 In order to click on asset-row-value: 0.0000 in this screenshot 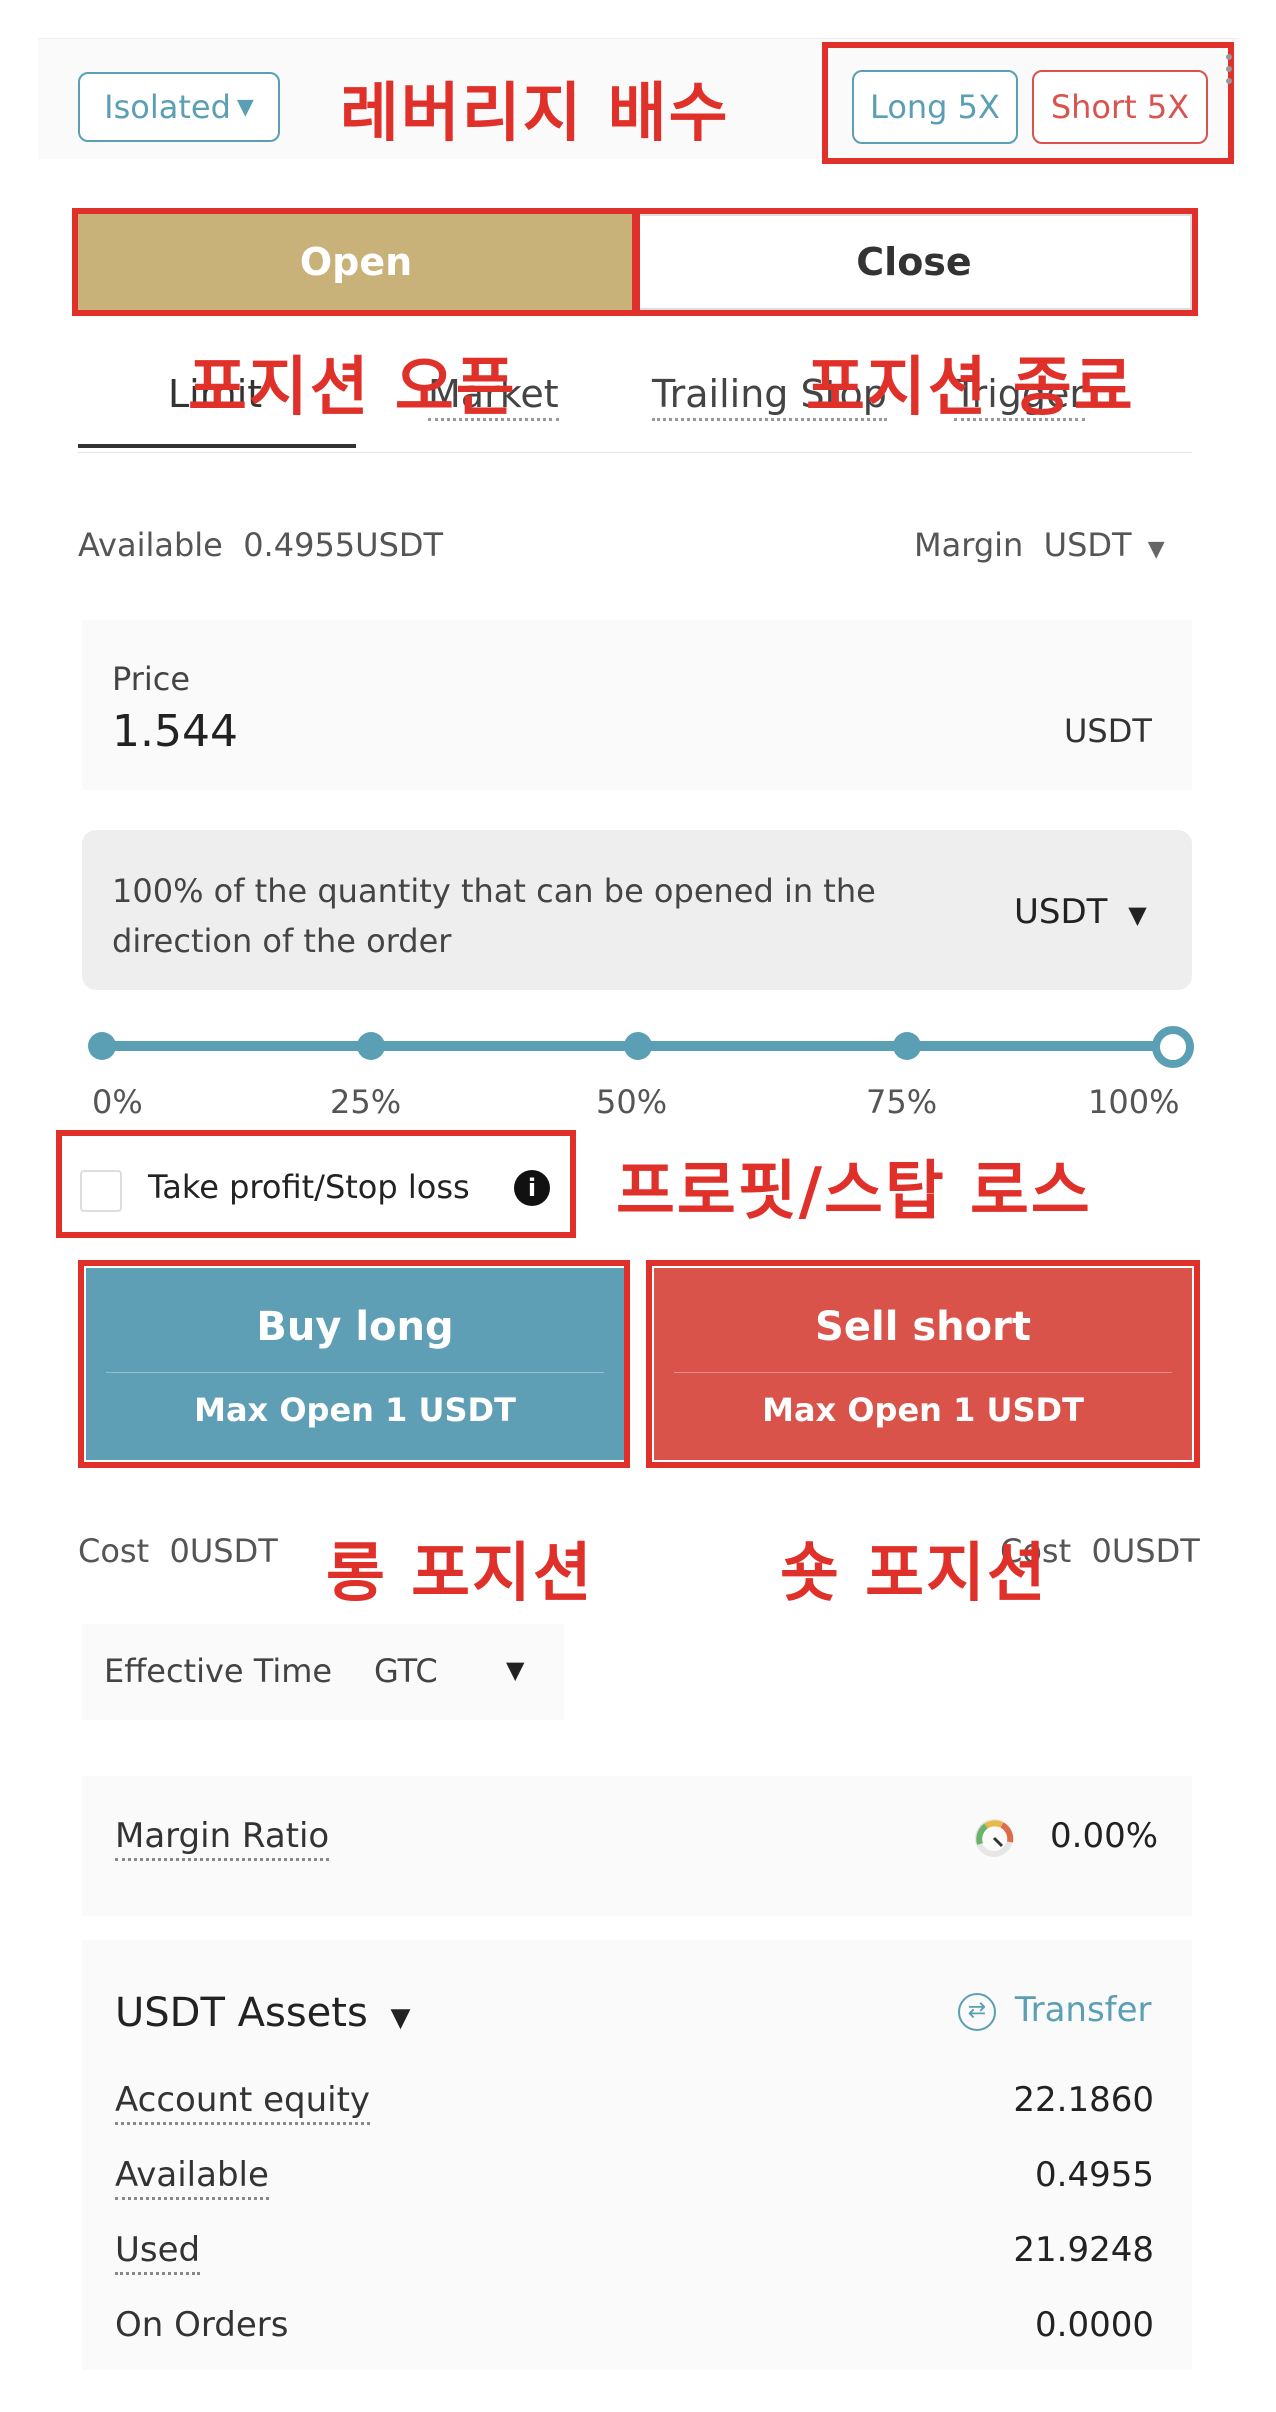, I will do `click(1094, 2325)`.